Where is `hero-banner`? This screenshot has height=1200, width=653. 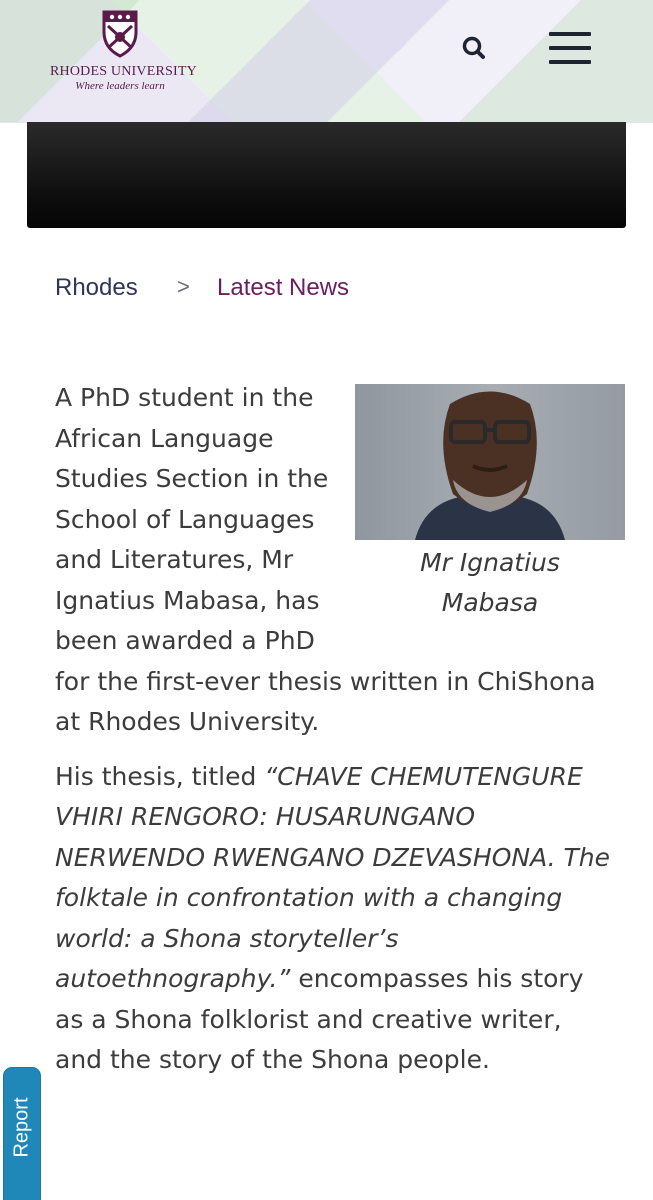
hero-banner is located at coordinates (326, 175).